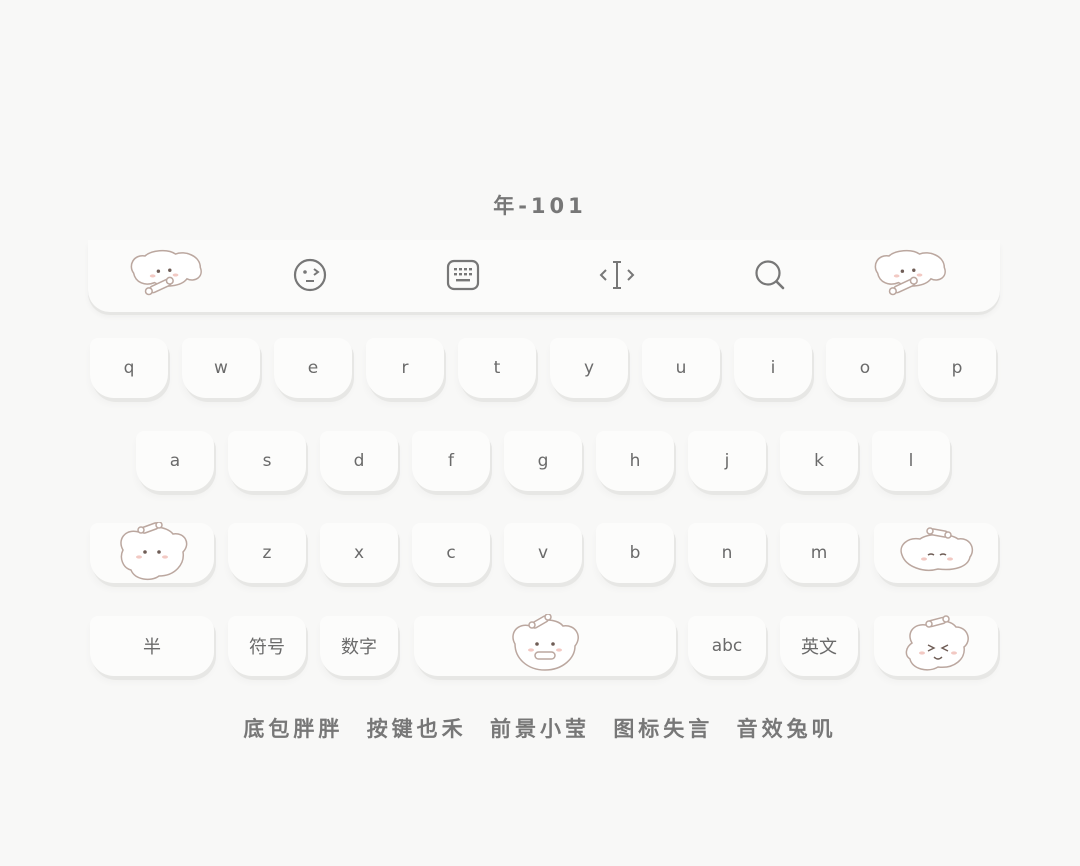  What do you see at coordinates (635, 461) in the screenshot?
I see `key-h: h` at bounding box center [635, 461].